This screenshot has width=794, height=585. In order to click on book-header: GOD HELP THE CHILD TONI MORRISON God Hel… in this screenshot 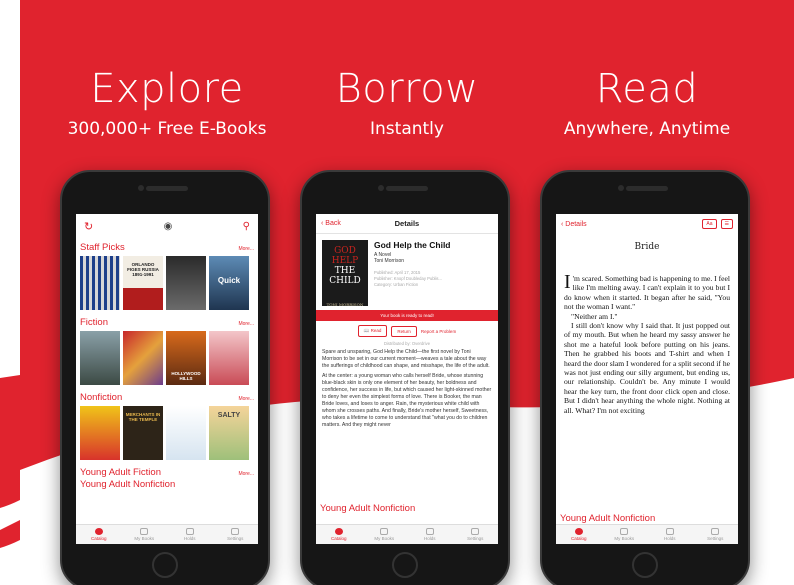, I will do `click(407, 272)`.